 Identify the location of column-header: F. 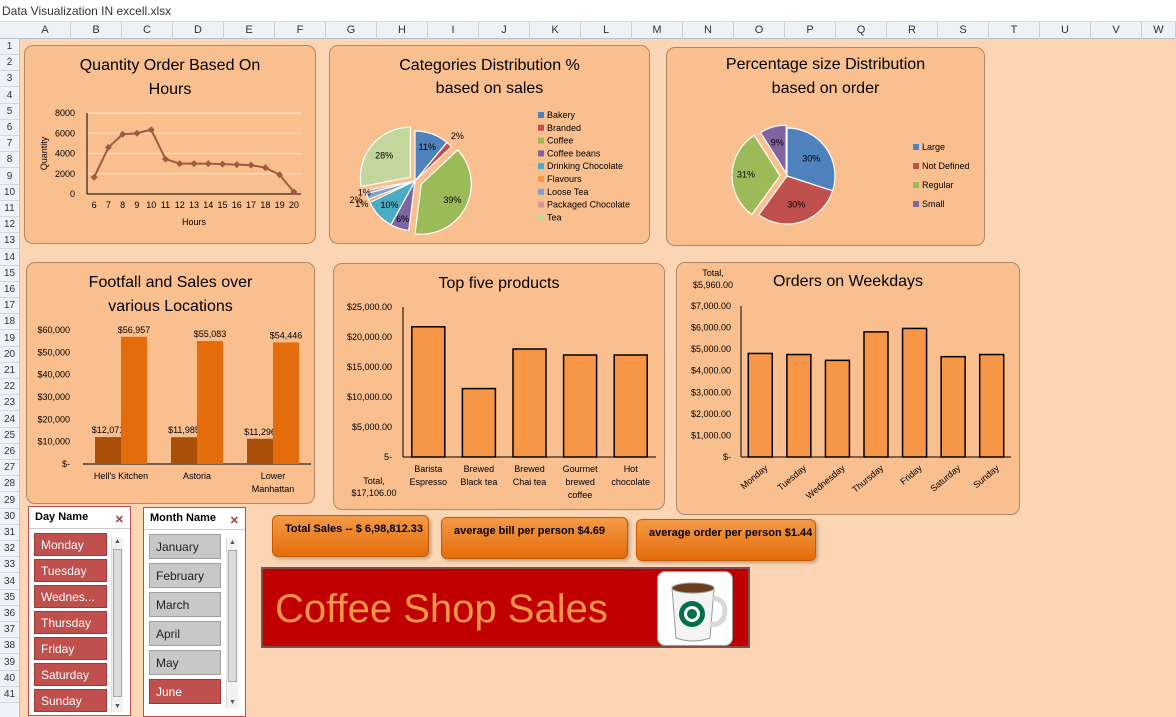
(300, 30).